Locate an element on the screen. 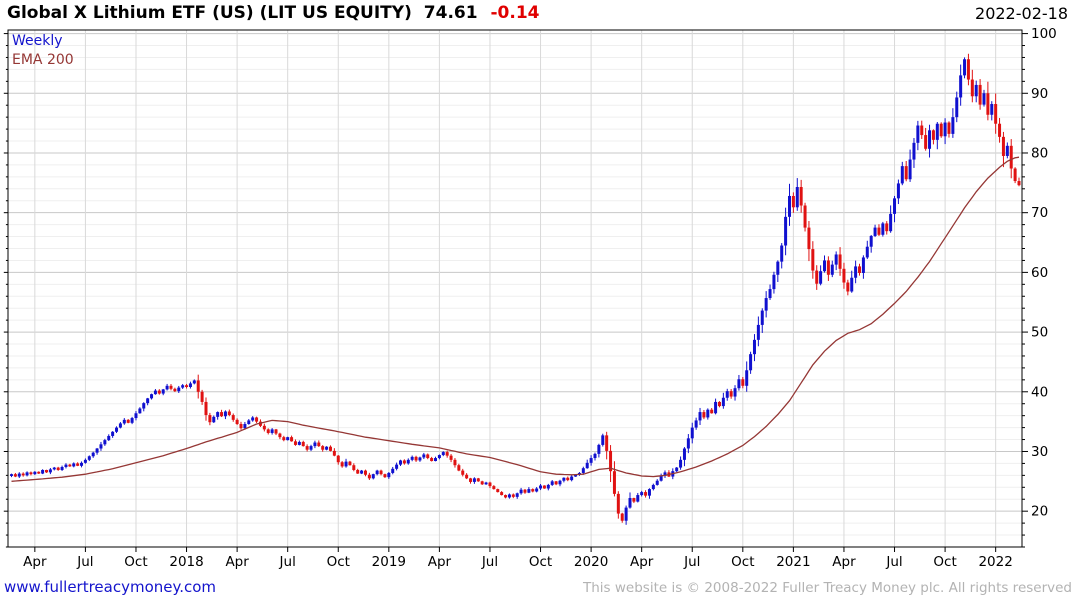 The image size is (1075, 600). svg-text: 40 is located at coordinates (1039, 392).